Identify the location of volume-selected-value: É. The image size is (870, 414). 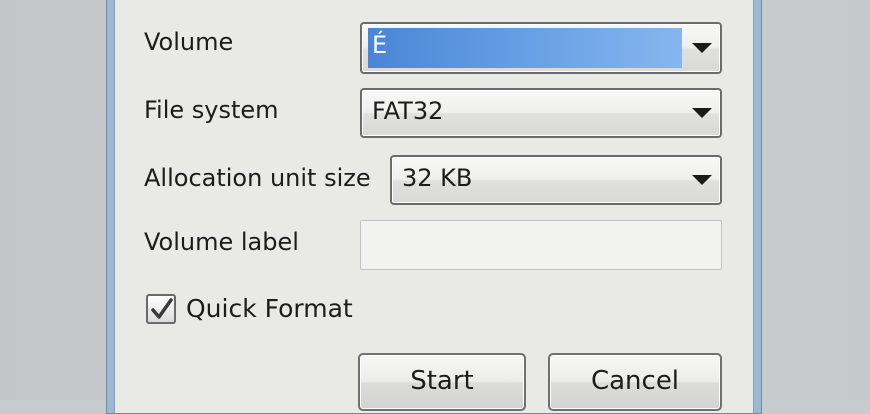
(525, 48).